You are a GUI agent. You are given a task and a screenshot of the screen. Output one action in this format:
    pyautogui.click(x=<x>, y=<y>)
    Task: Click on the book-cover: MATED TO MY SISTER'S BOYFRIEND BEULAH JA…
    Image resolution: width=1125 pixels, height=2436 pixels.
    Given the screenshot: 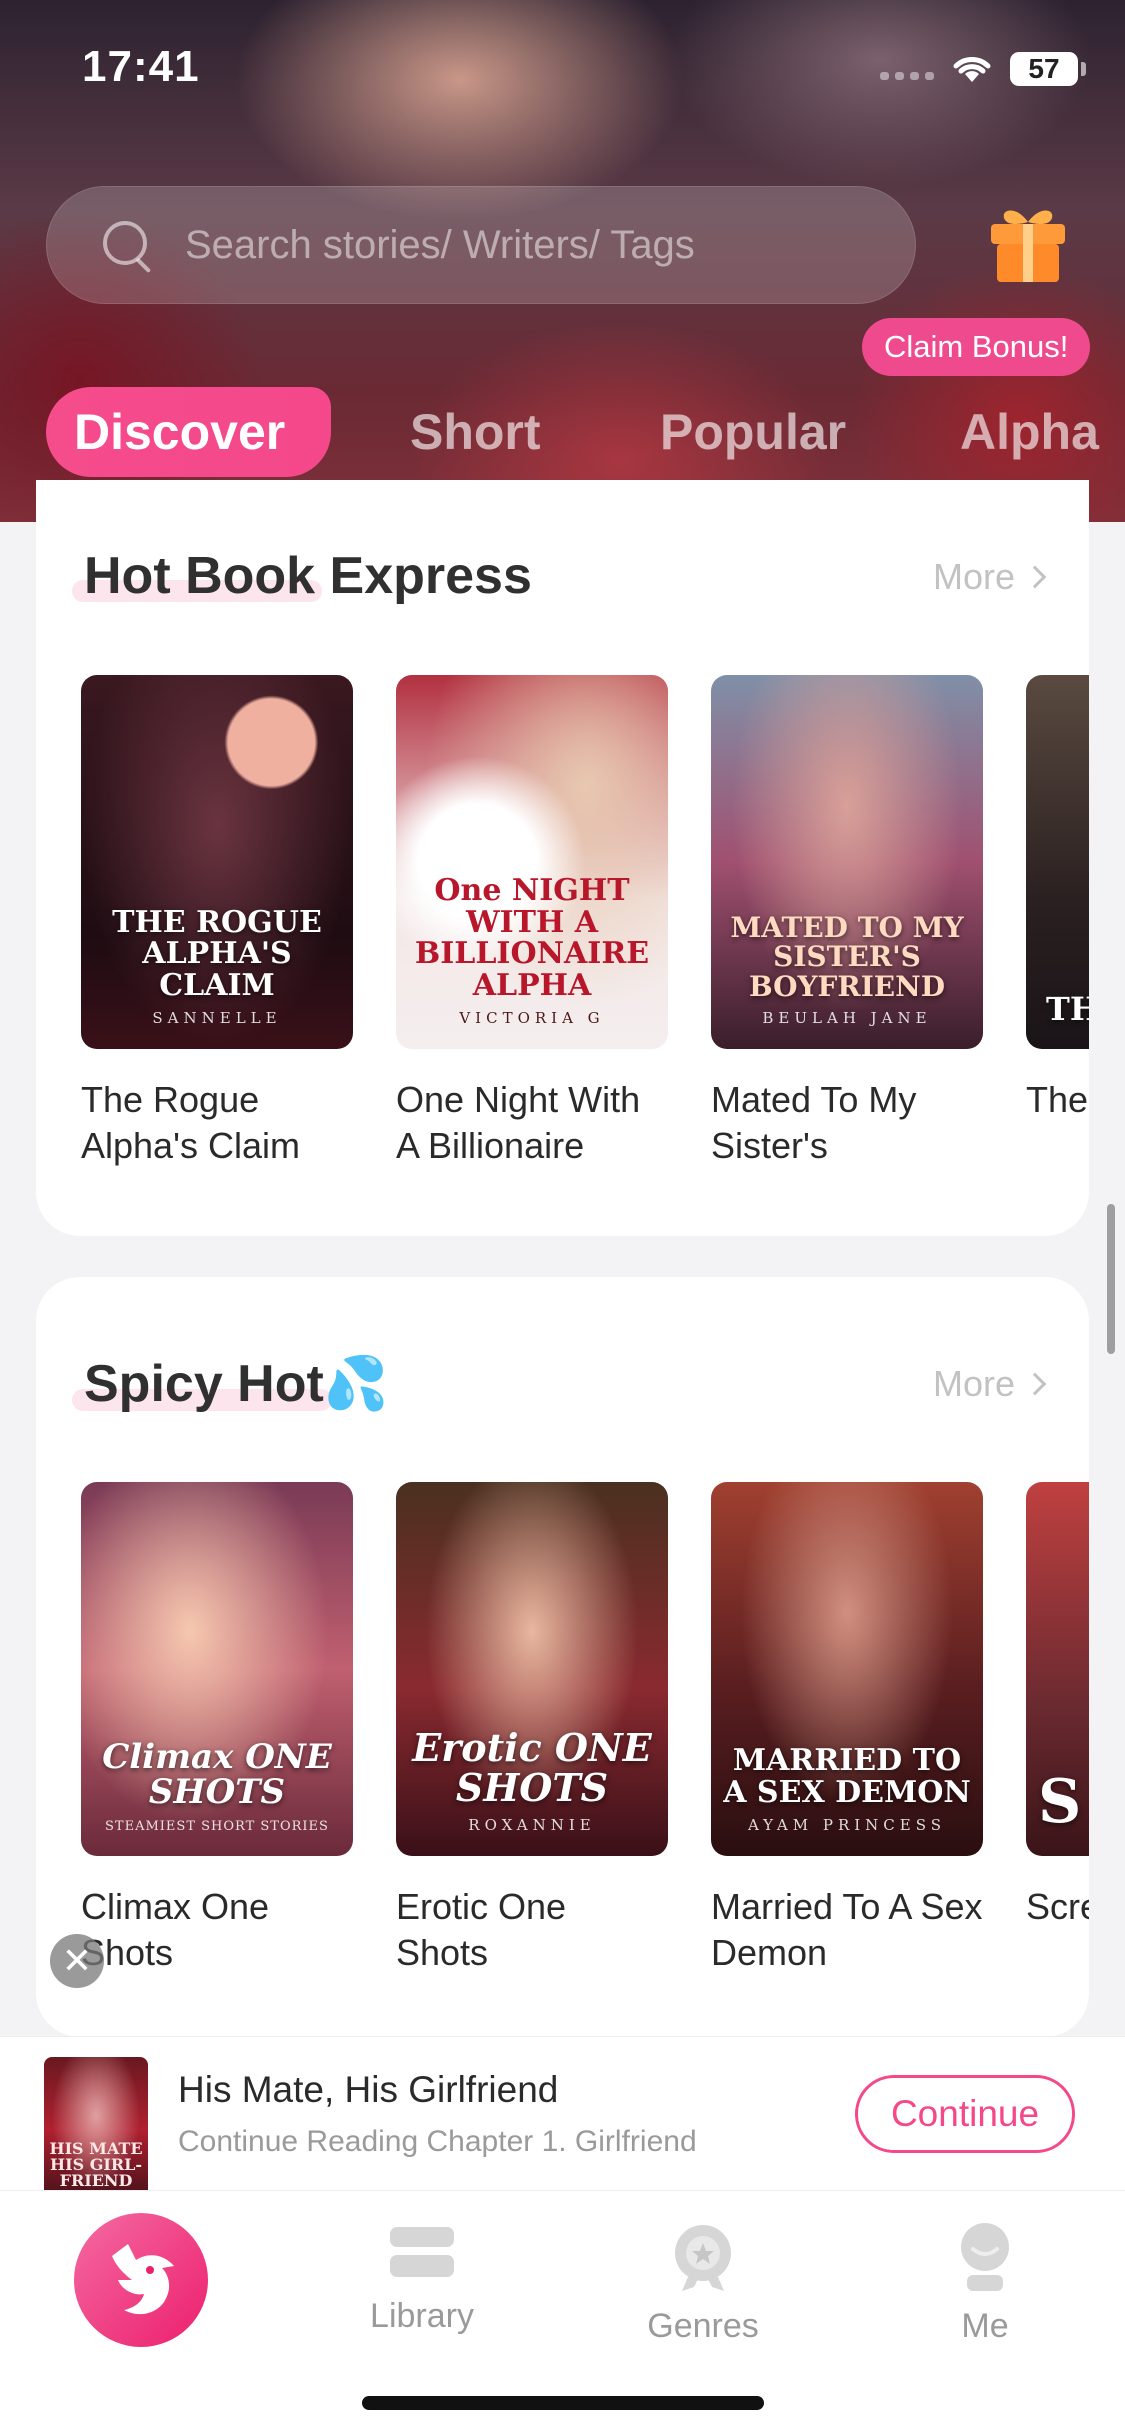 What is the action you would take?
    pyautogui.click(x=847, y=862)
    